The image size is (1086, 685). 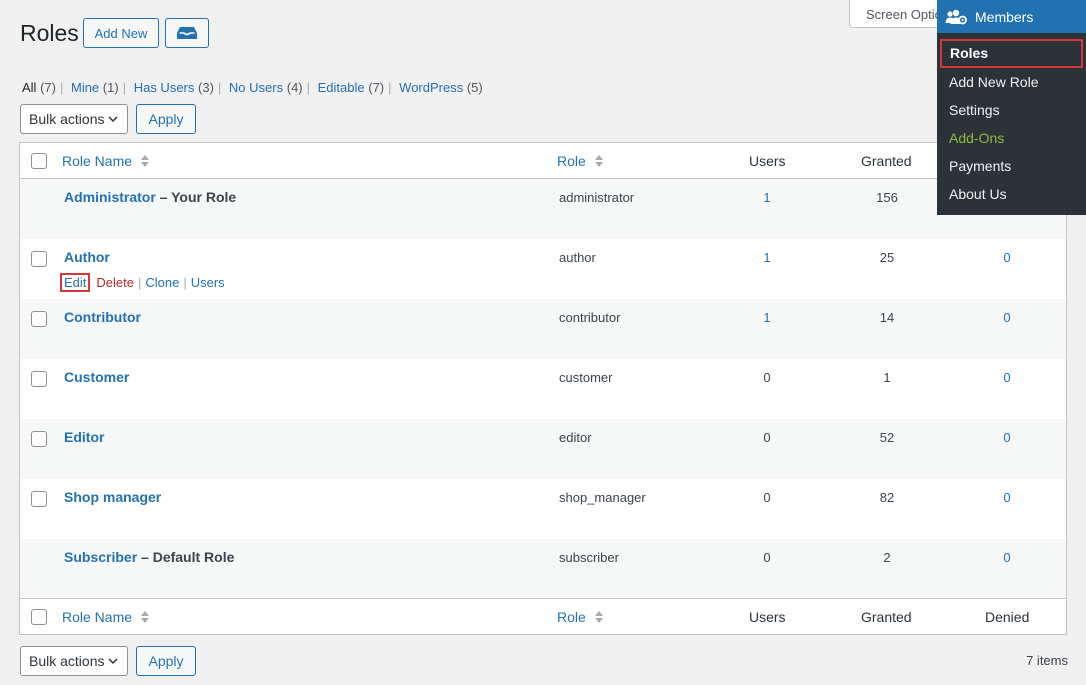 What do you see at coordinates (166, 661) in the screenshot?
I see `apply-button-bottom: Apply` at bounding box center [166, 661].